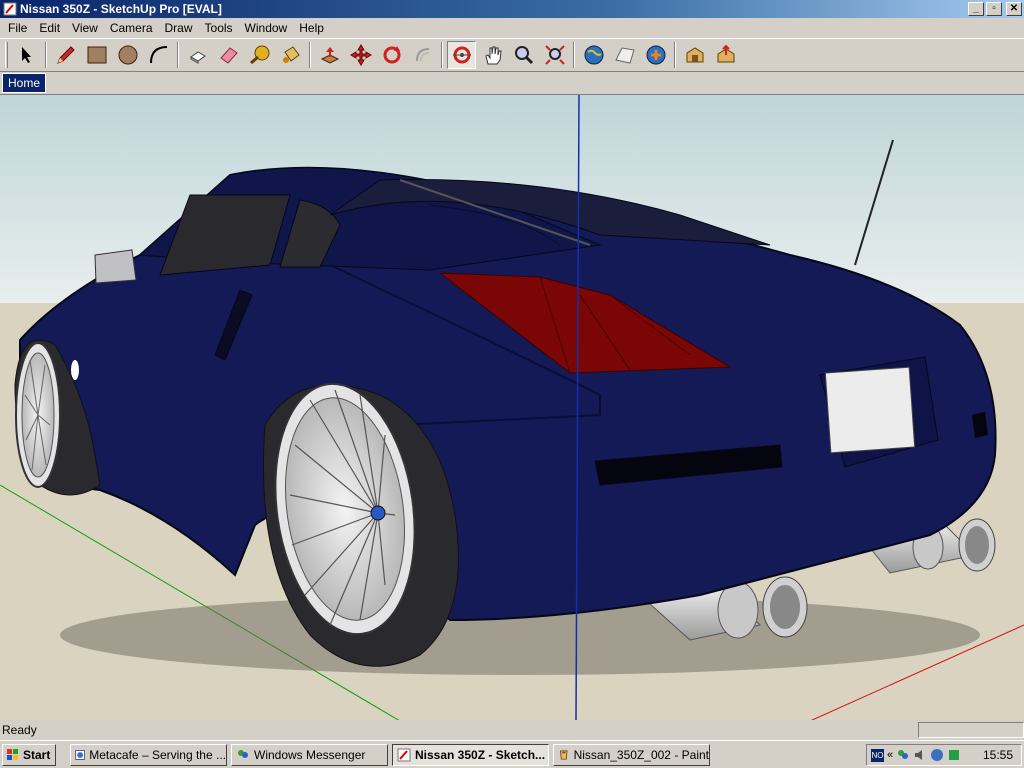 The image size is (1024, 768). What do you see at coordinates (6, 55) in the screenshot?
I see `toolbar-grip` at bounding box center [6, 55].